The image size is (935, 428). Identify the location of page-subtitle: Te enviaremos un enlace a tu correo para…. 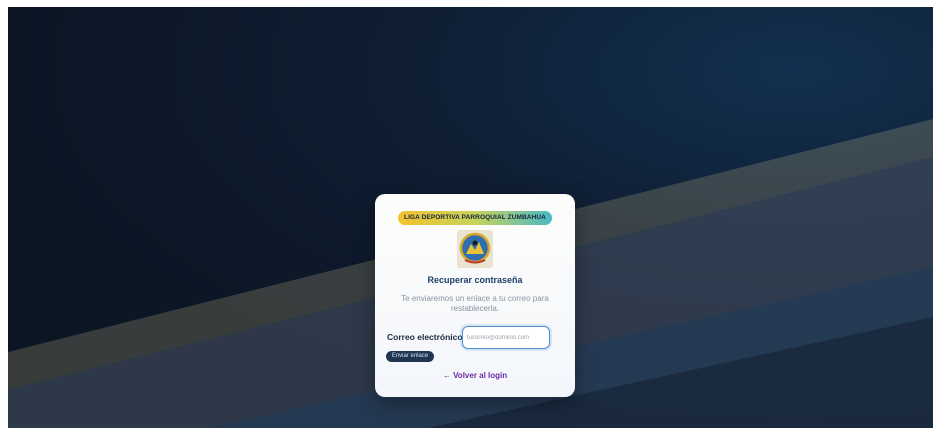
(475, 303).